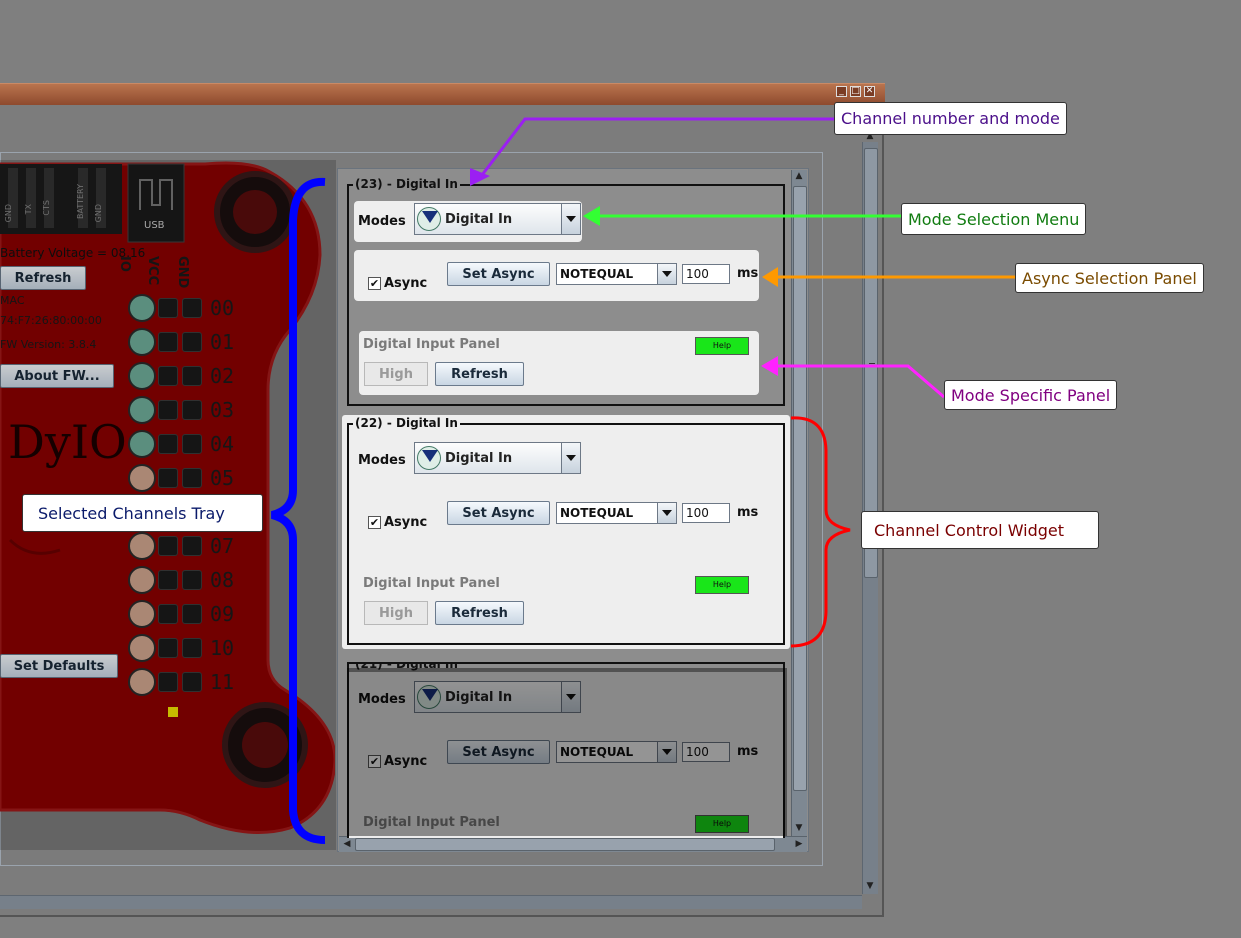  I want to click on annotation-channel-number-mode: Channel number and mode, so click(950, 118).